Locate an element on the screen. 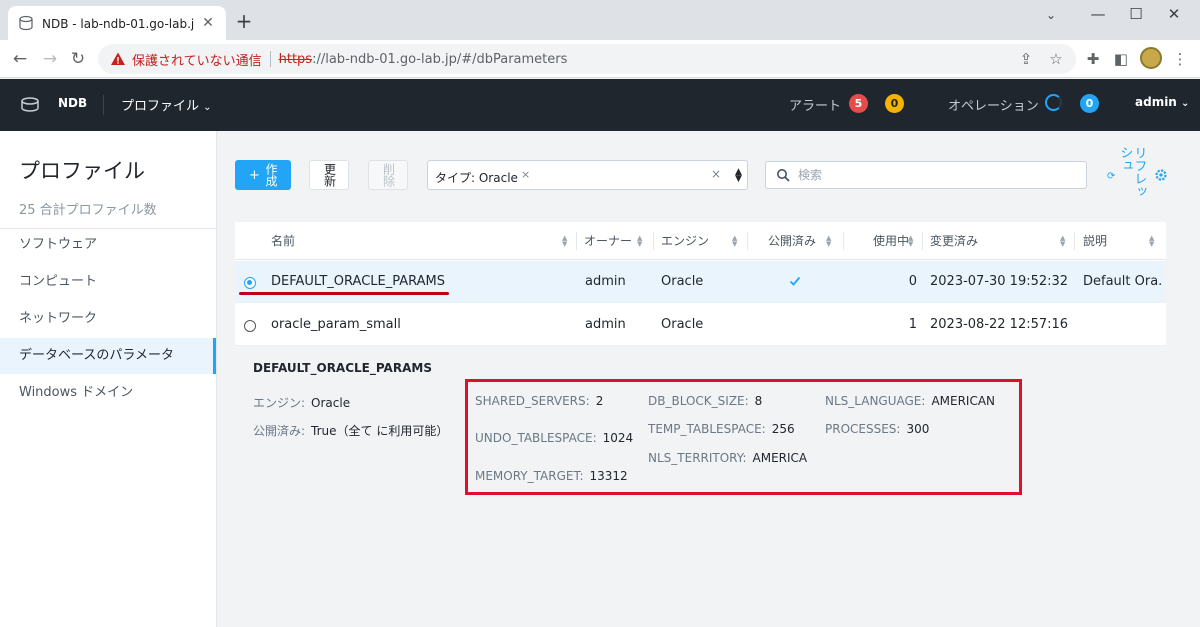  create-button: + 作成 is located at coordinates (263, 175).